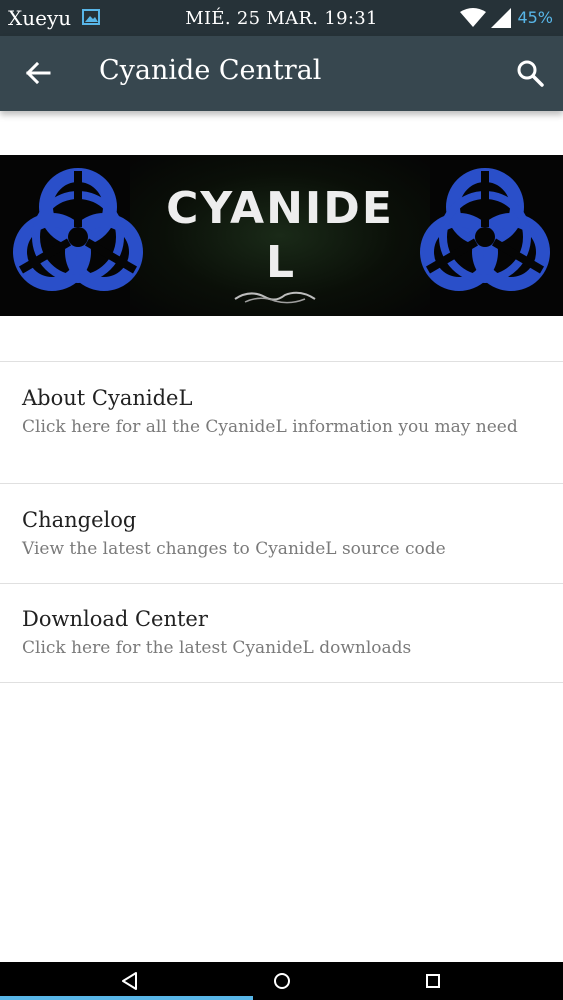  I want to click on nav-home-icon, so click(282, 981).